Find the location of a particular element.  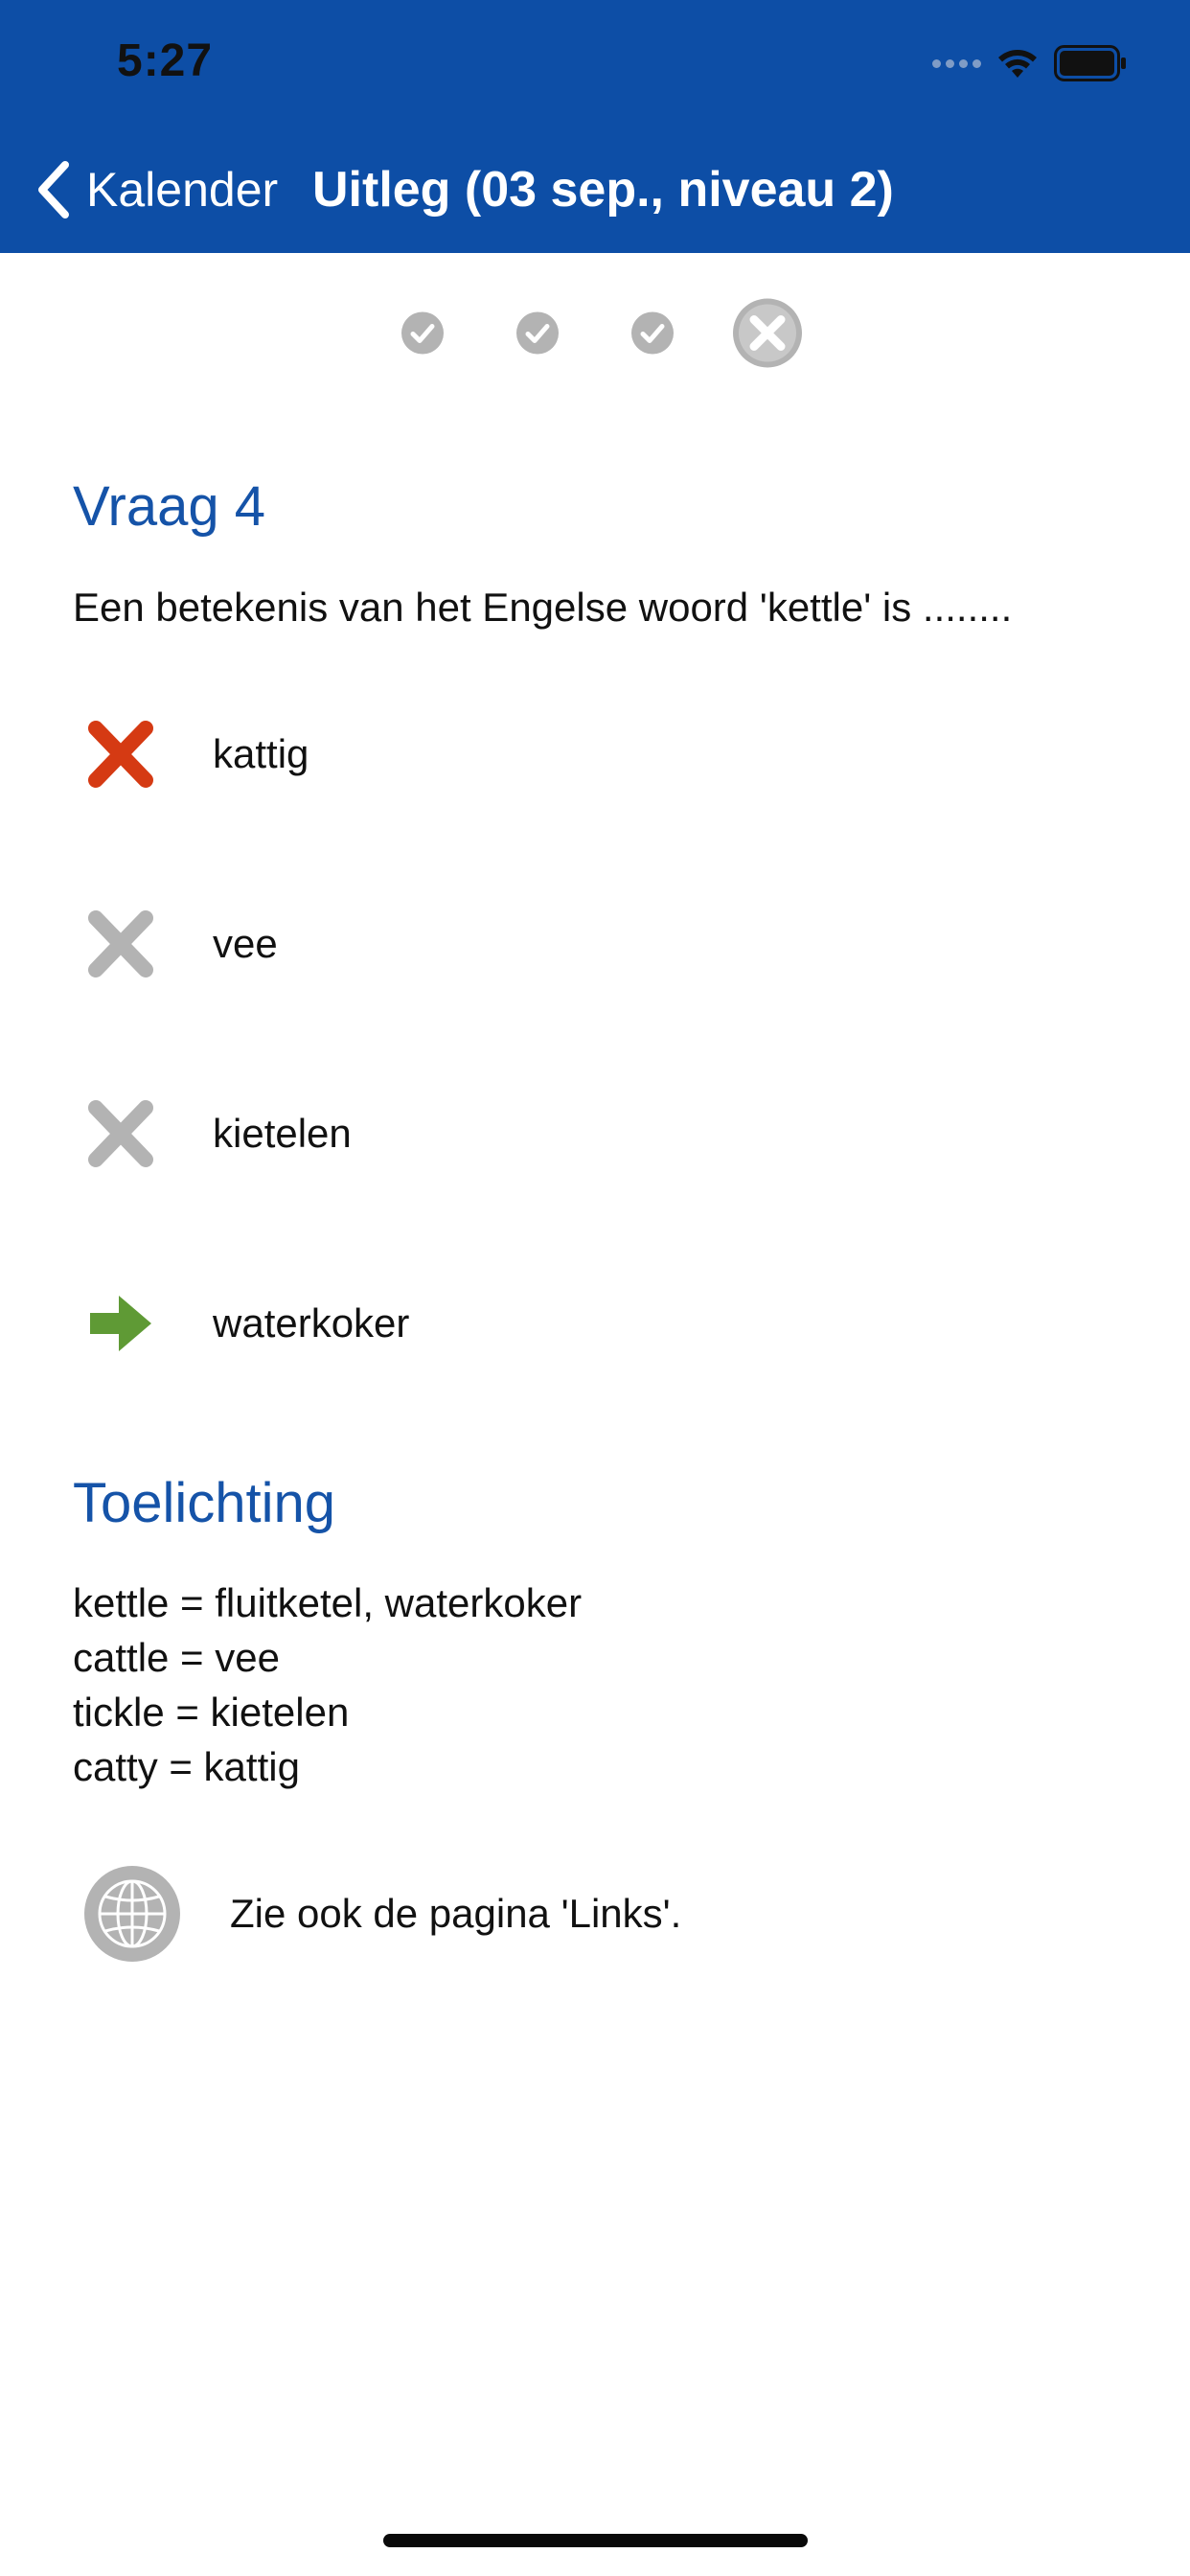

answer-label: kattig is located at coordinates (261, 753).